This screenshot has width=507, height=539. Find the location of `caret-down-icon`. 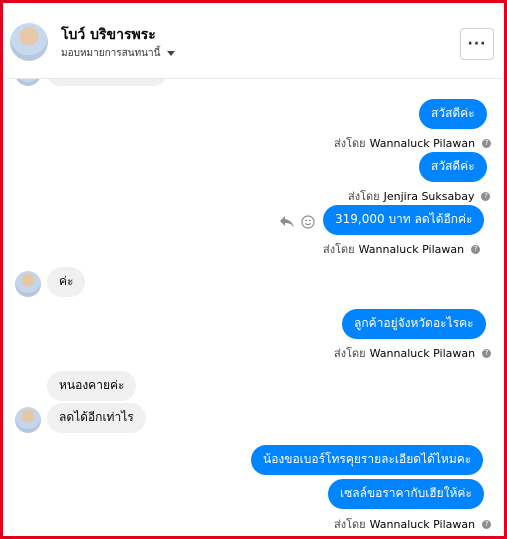

caret-down-icon is located at coordinates (171, 53).